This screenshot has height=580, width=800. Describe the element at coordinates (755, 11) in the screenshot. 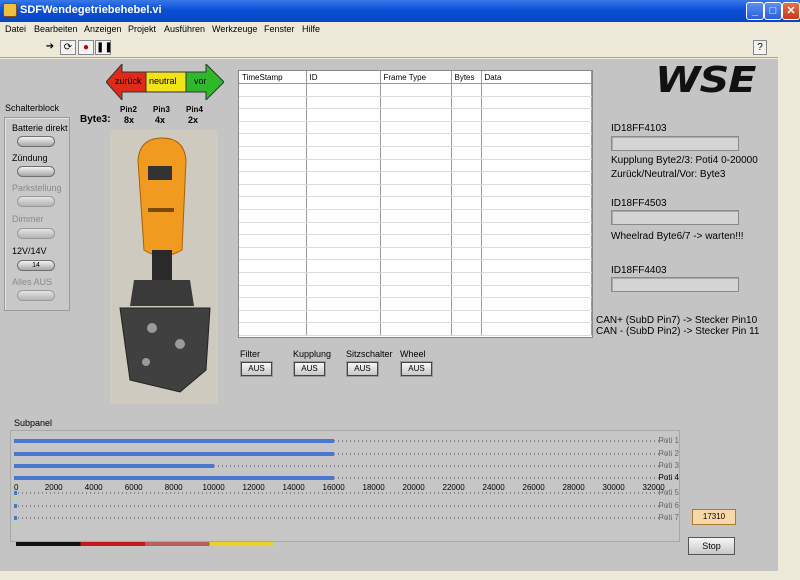

I see `minimize-button: _` at that location.